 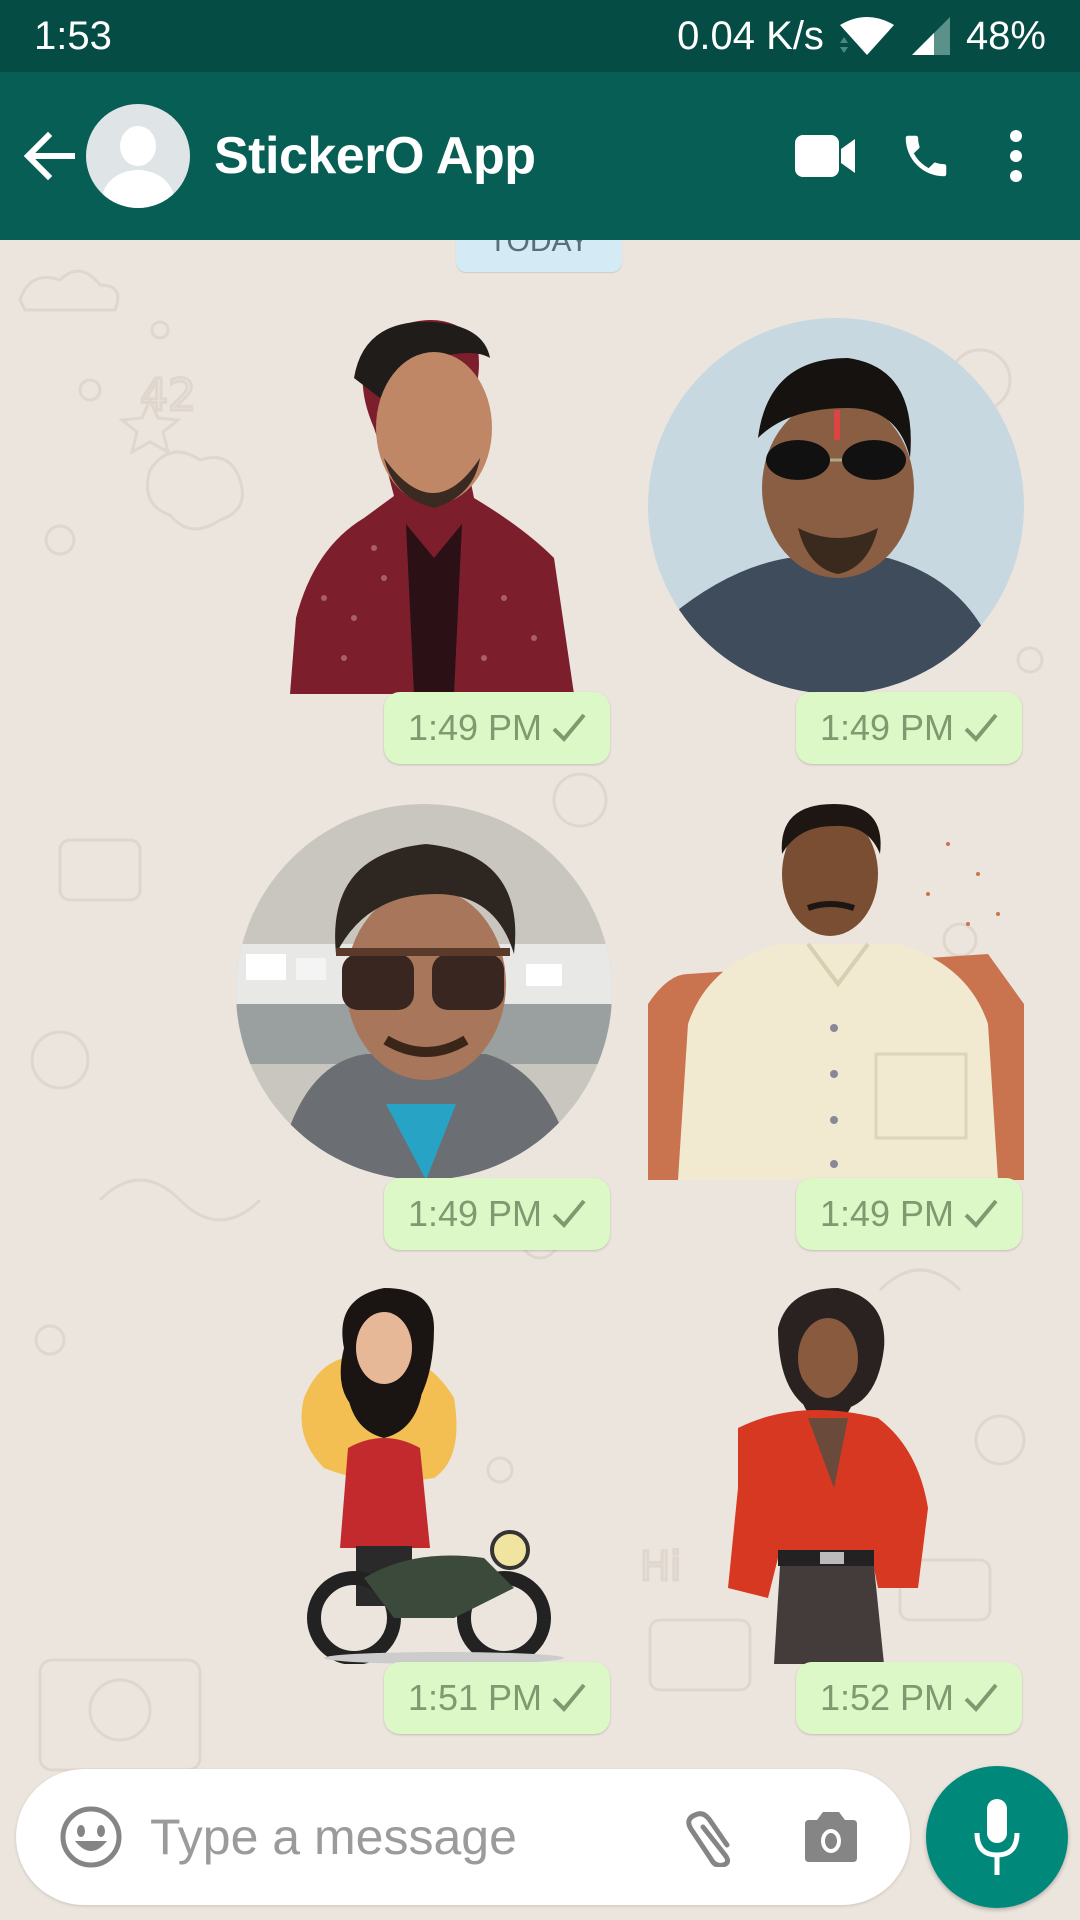 I want to click on back-arrow-icon, so click(x=49, y=156).